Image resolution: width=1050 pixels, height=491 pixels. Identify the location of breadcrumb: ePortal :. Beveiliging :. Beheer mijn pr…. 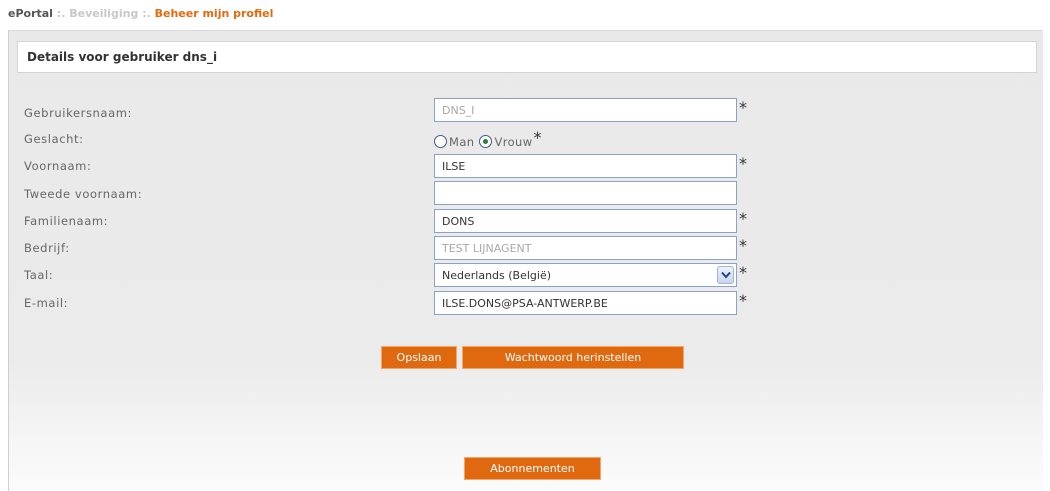
(140, 13).